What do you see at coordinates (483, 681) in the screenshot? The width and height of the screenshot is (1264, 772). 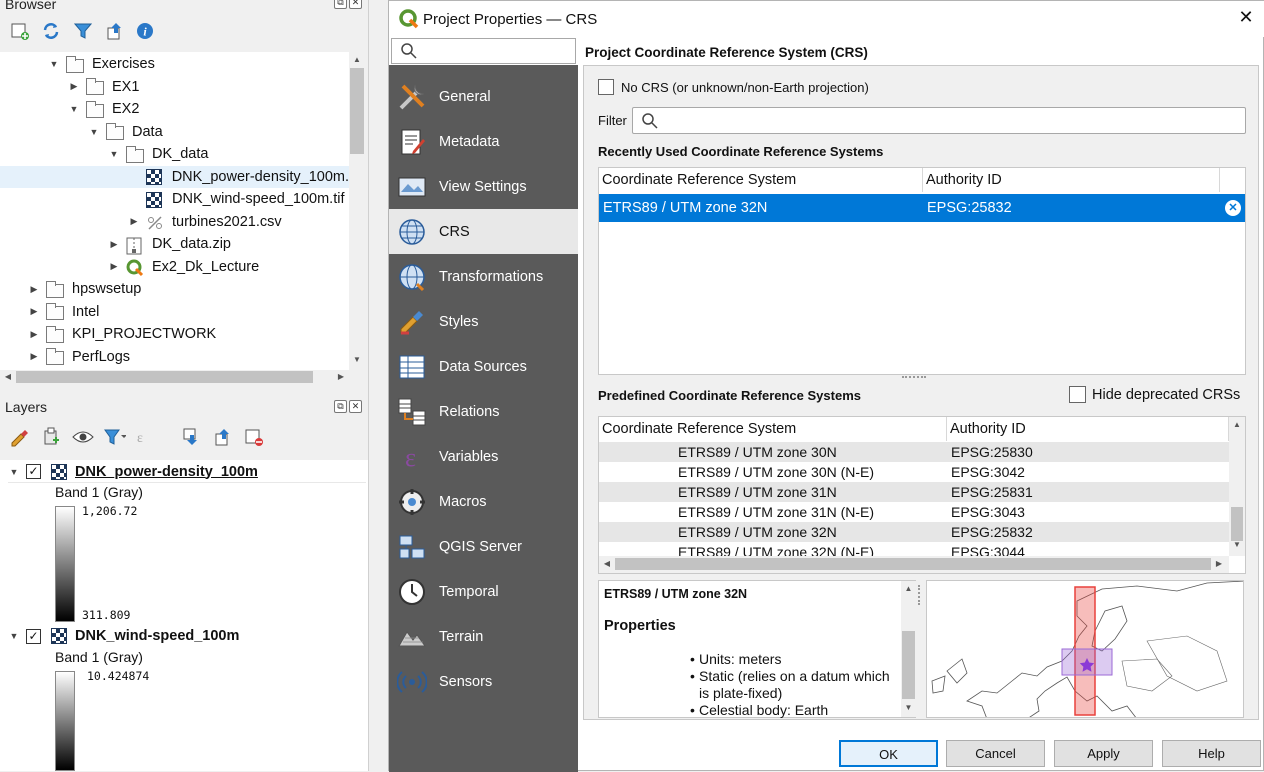 I see `sidebar-item-sensors: Sensors` at bounding box center [483, 681].